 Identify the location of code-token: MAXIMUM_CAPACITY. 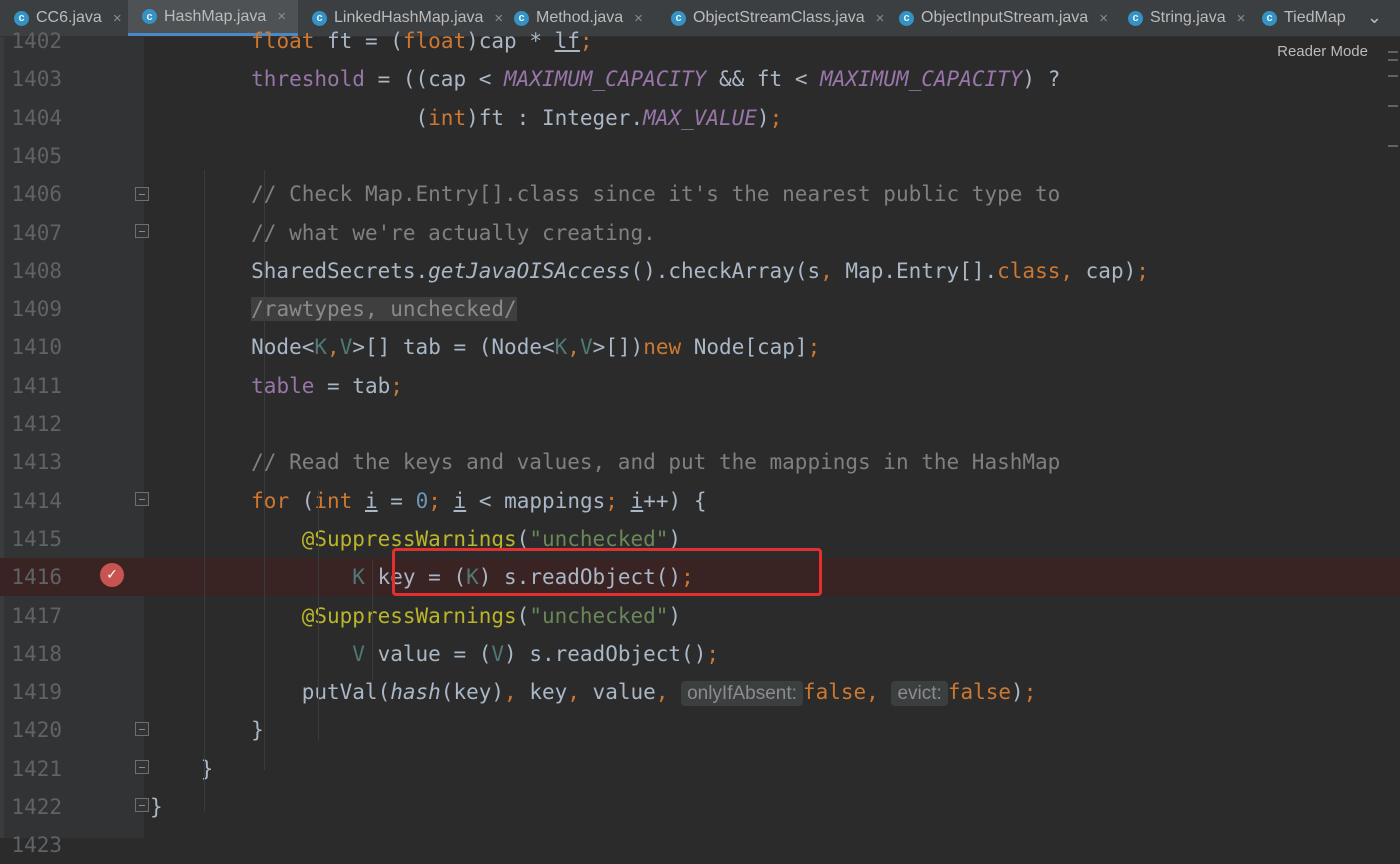
(605, 79).